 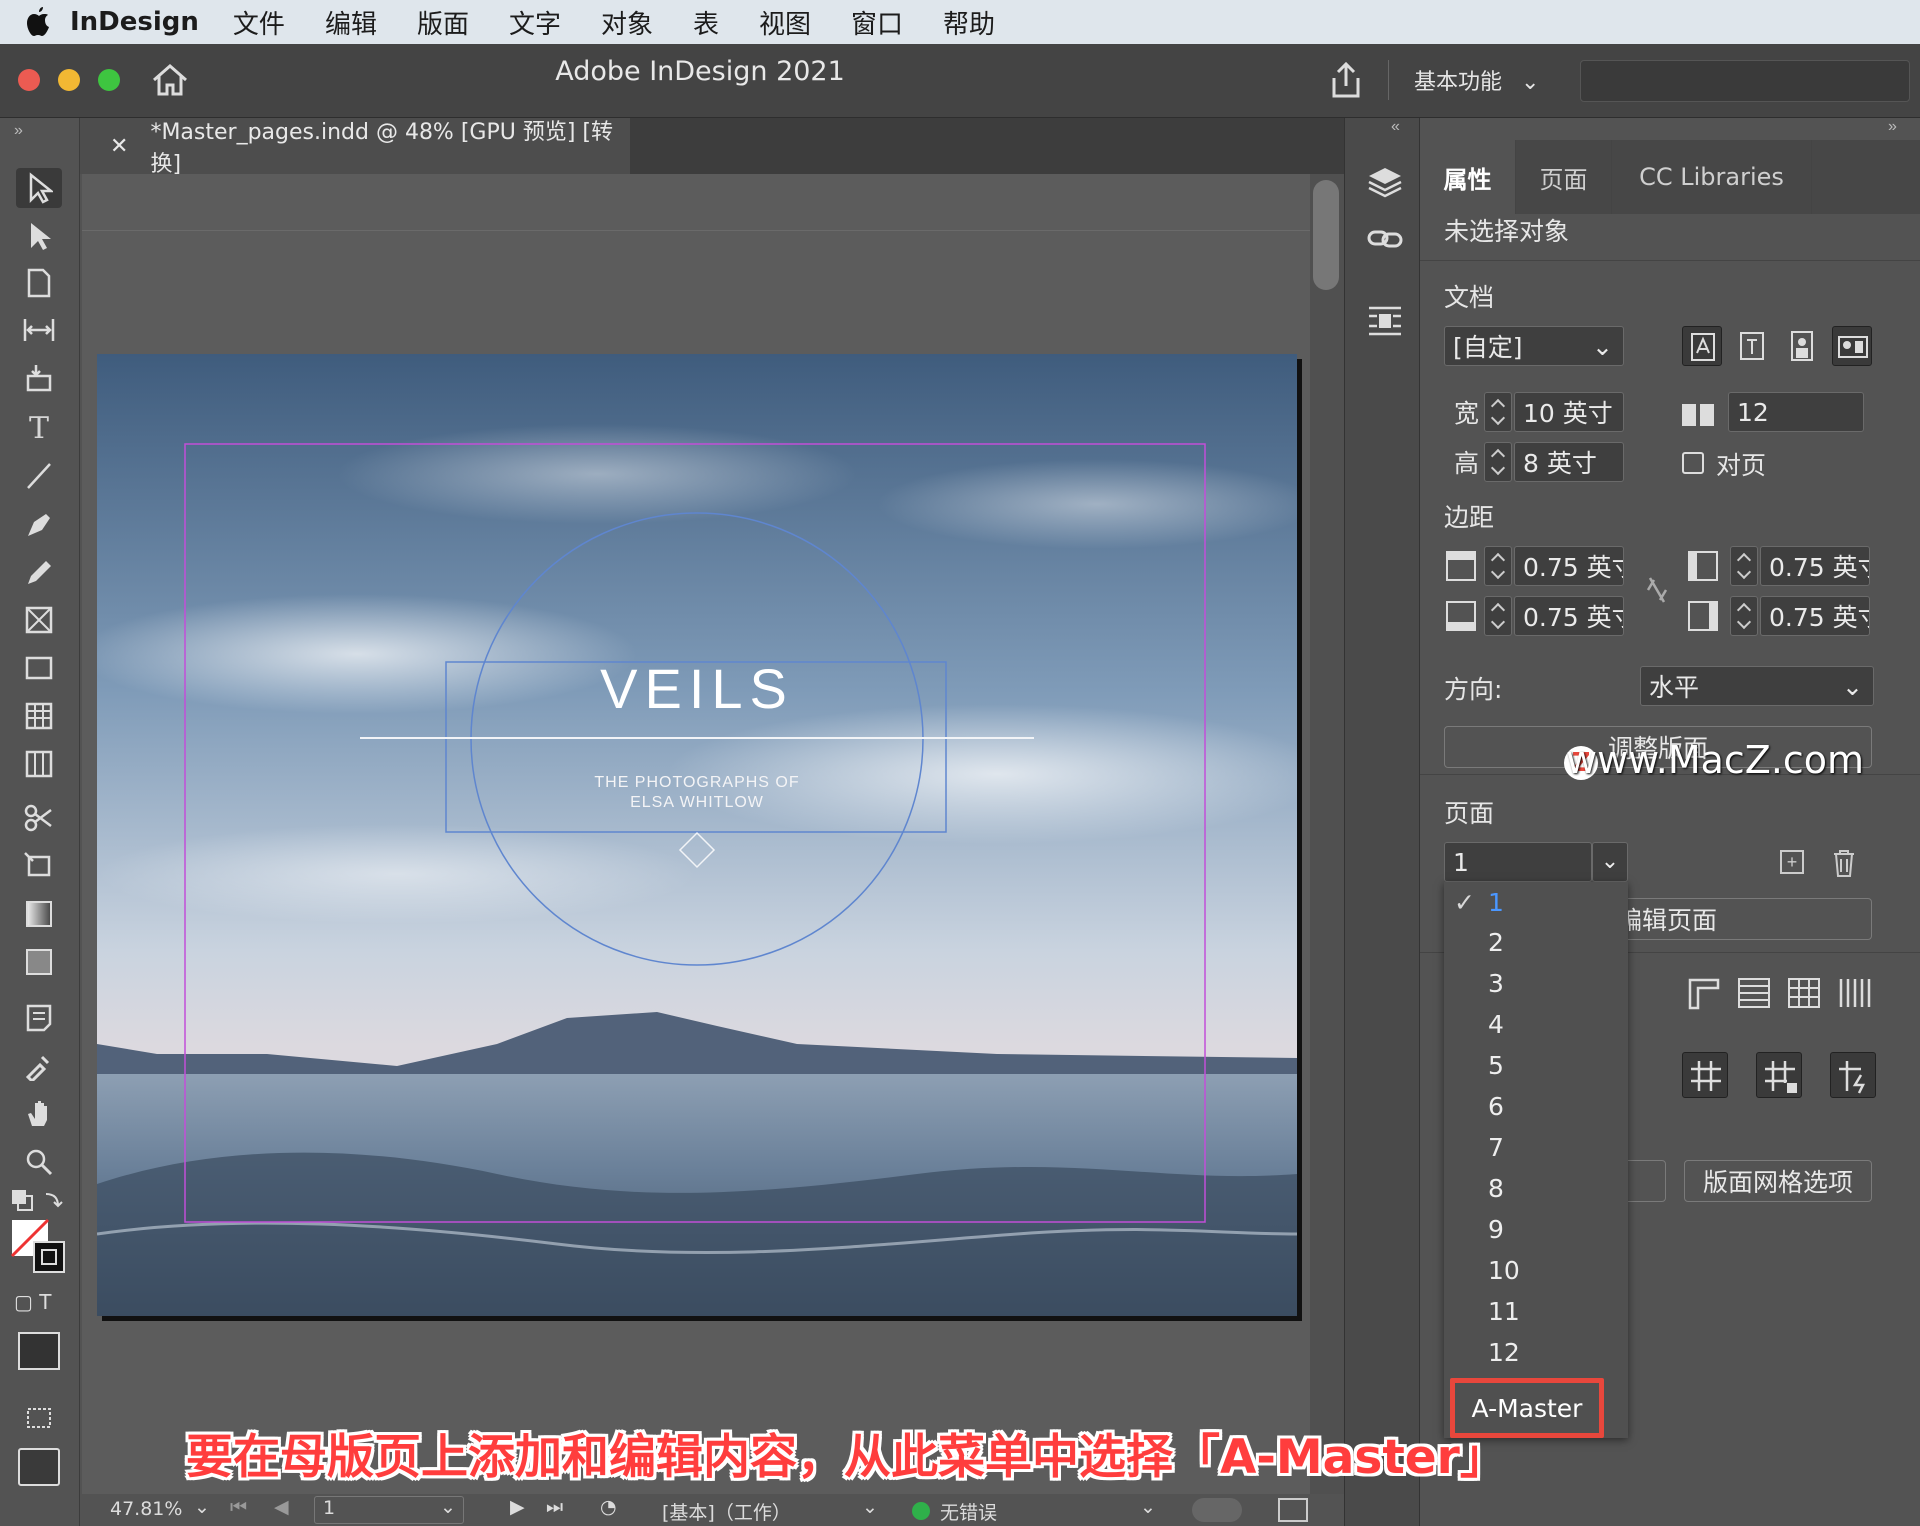 What do you see at coordinates (627, 22) in the screenshot?
I see `menu-object: 对象` at bounding box center [627, 22].